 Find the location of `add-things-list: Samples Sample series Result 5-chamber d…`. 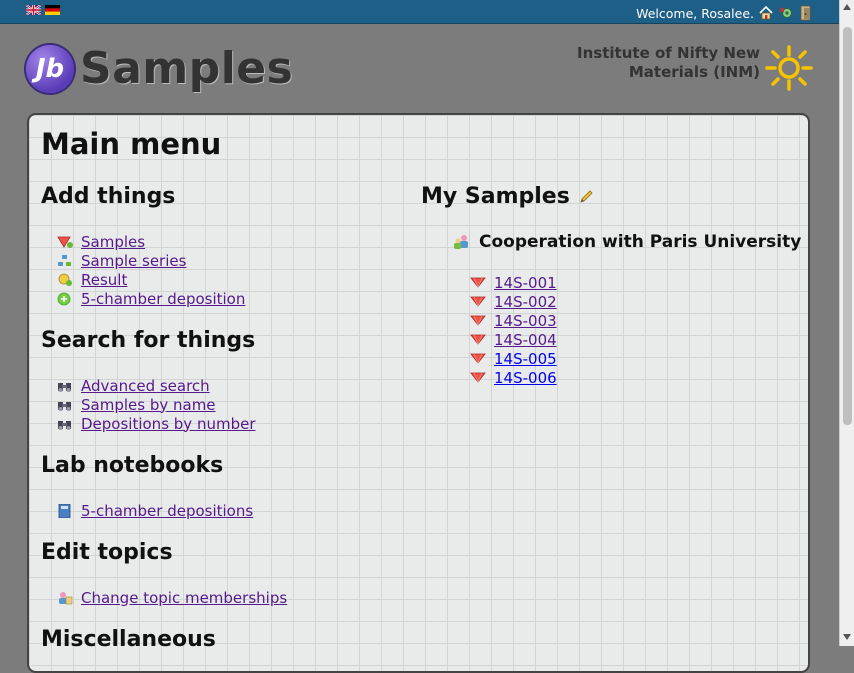

add-things-list: Samples Sample series Result 5-chamber d… is located at coordinates (151, 270).